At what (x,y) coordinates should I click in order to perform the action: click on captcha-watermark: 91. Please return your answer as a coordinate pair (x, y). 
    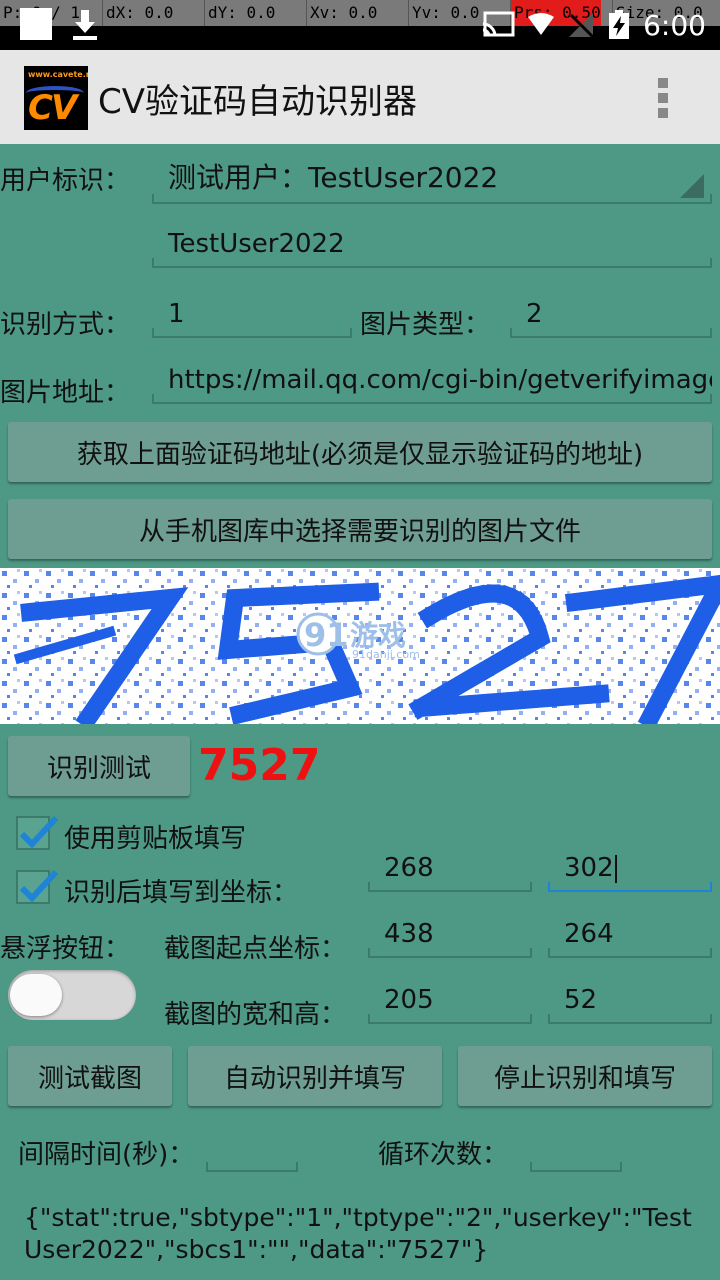
    Looking at the image, I should click on (322, 634).